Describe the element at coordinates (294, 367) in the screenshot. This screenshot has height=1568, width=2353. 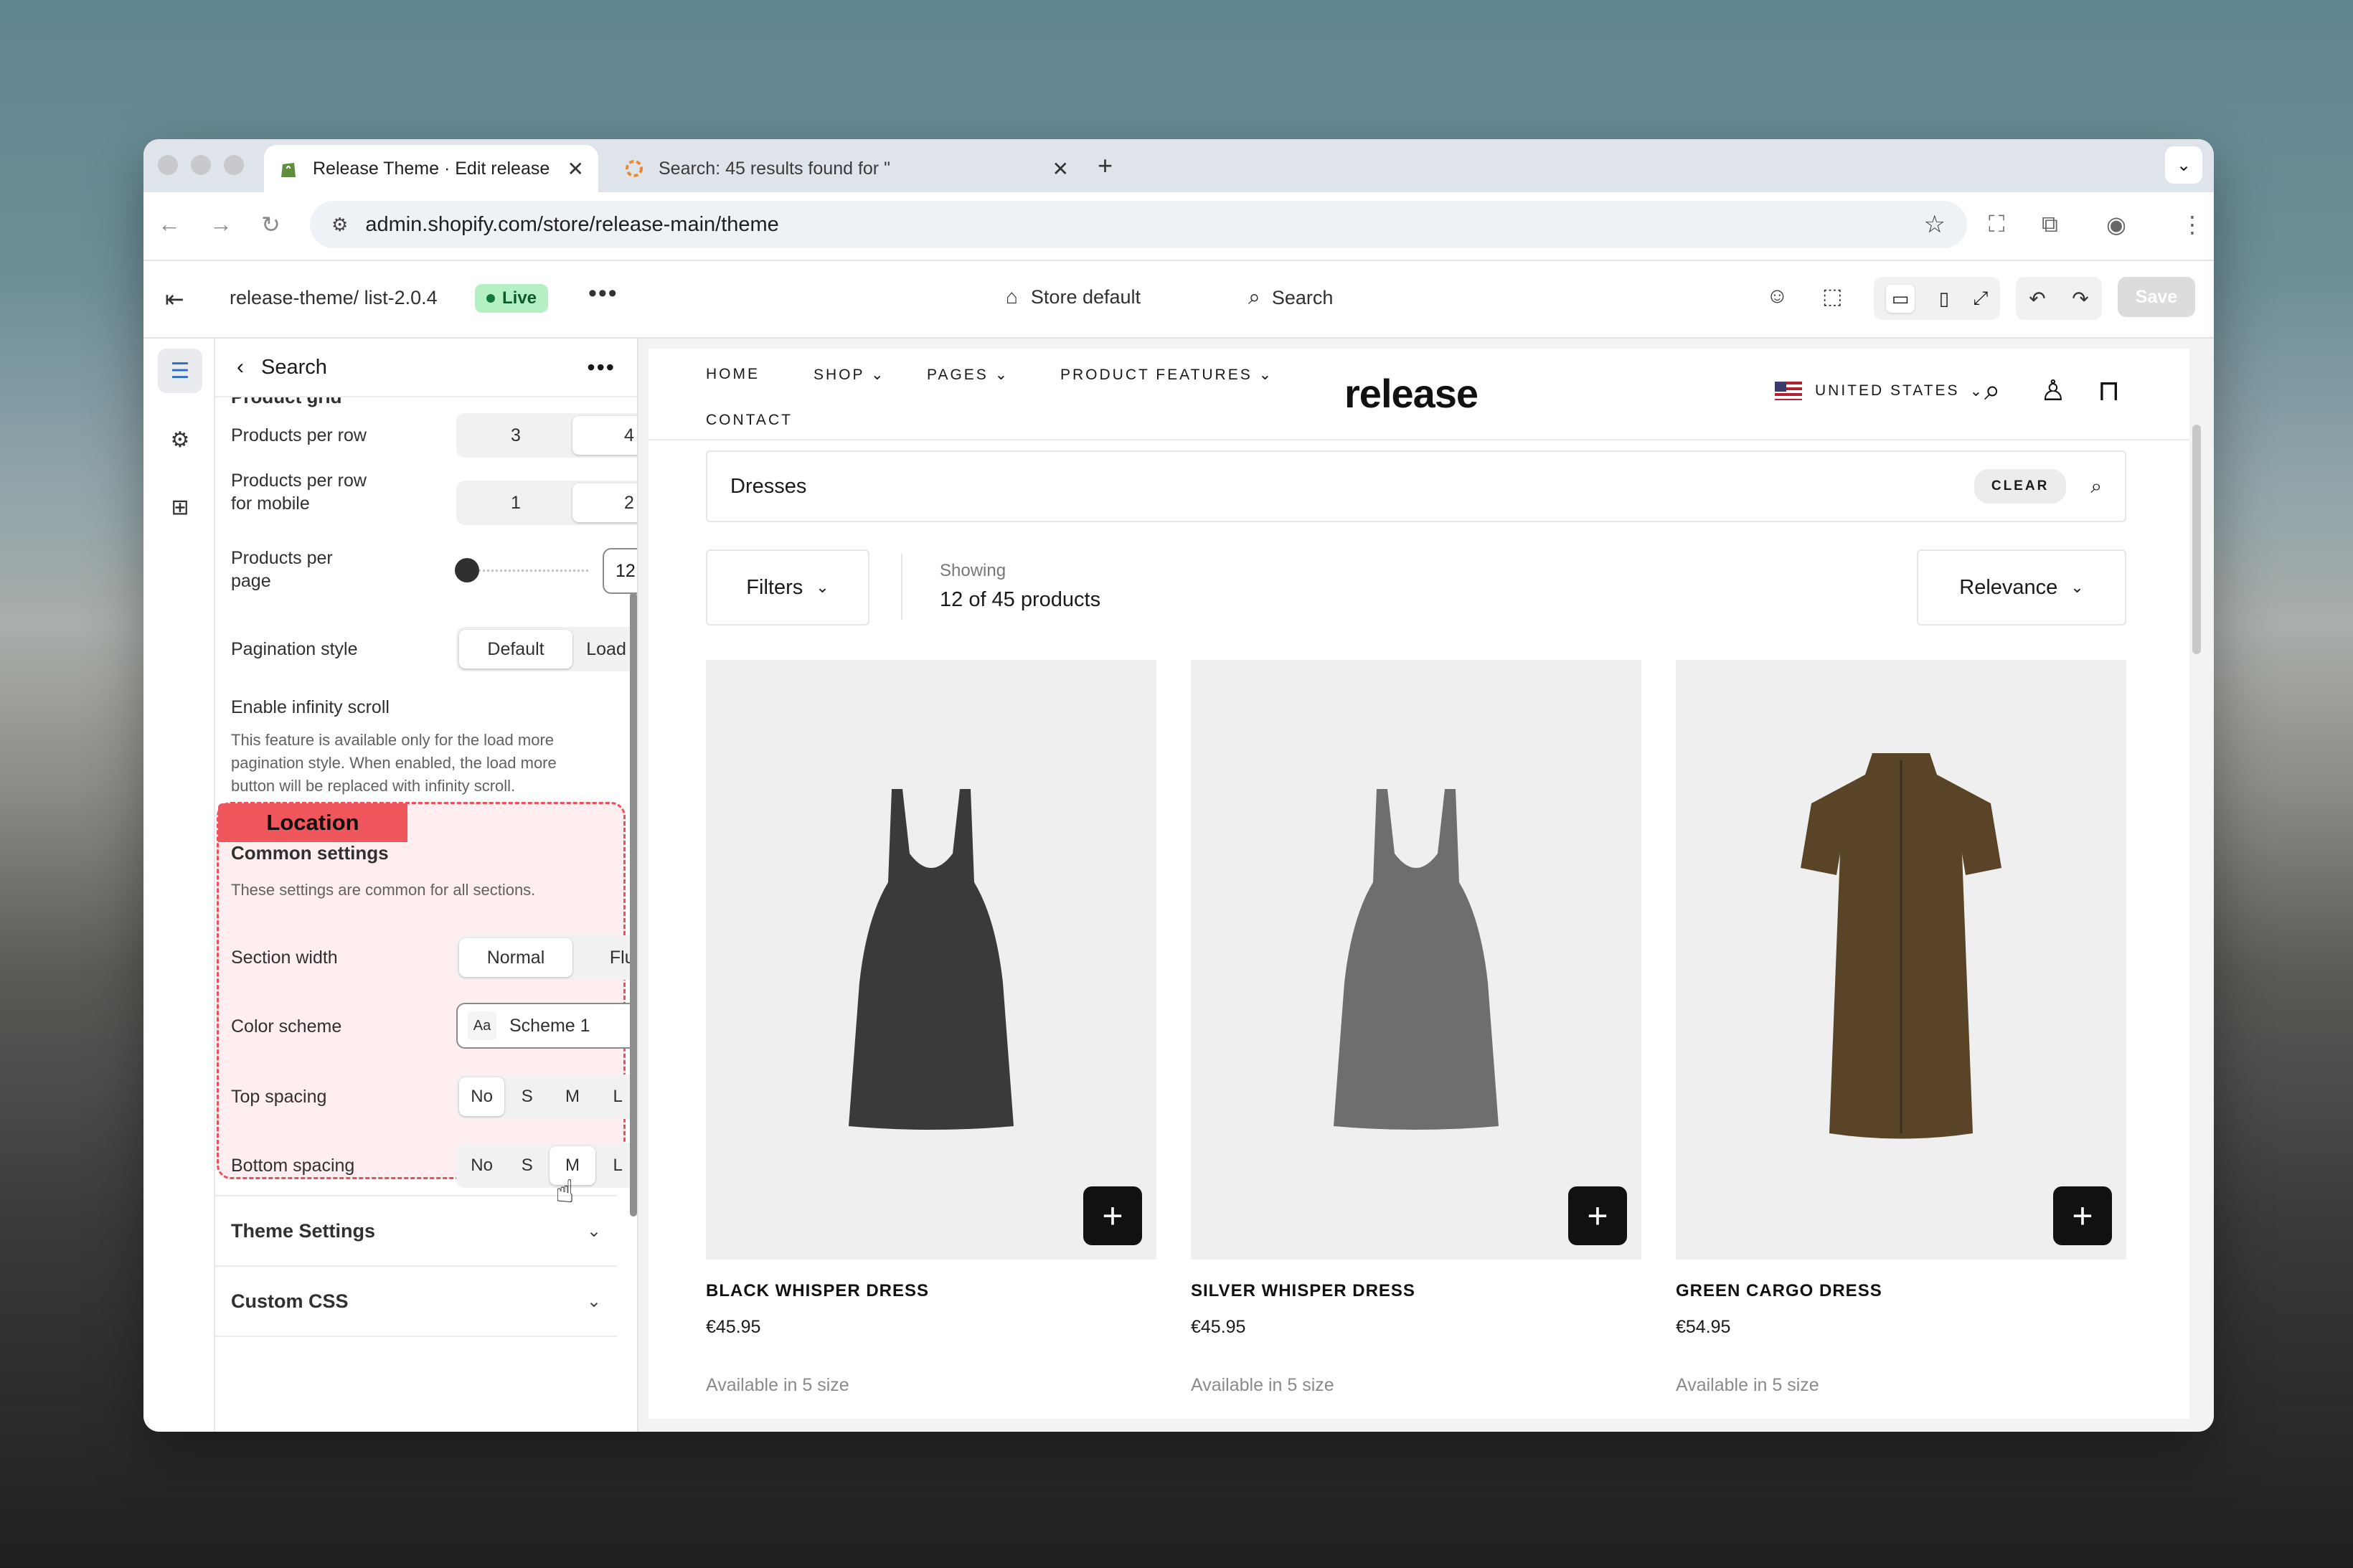
I see `panel-title: Search` at that location.